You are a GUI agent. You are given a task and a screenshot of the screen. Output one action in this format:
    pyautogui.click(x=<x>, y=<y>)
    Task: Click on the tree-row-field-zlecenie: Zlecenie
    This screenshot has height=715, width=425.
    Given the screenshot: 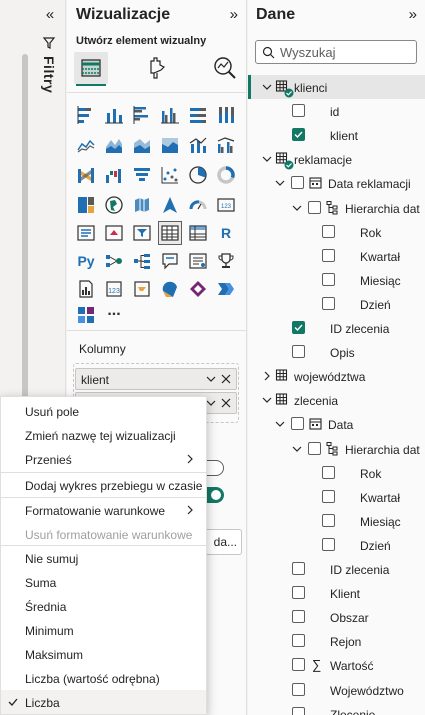 What is the action you would take?
    pyautogui.click(x=336, y=708)
    